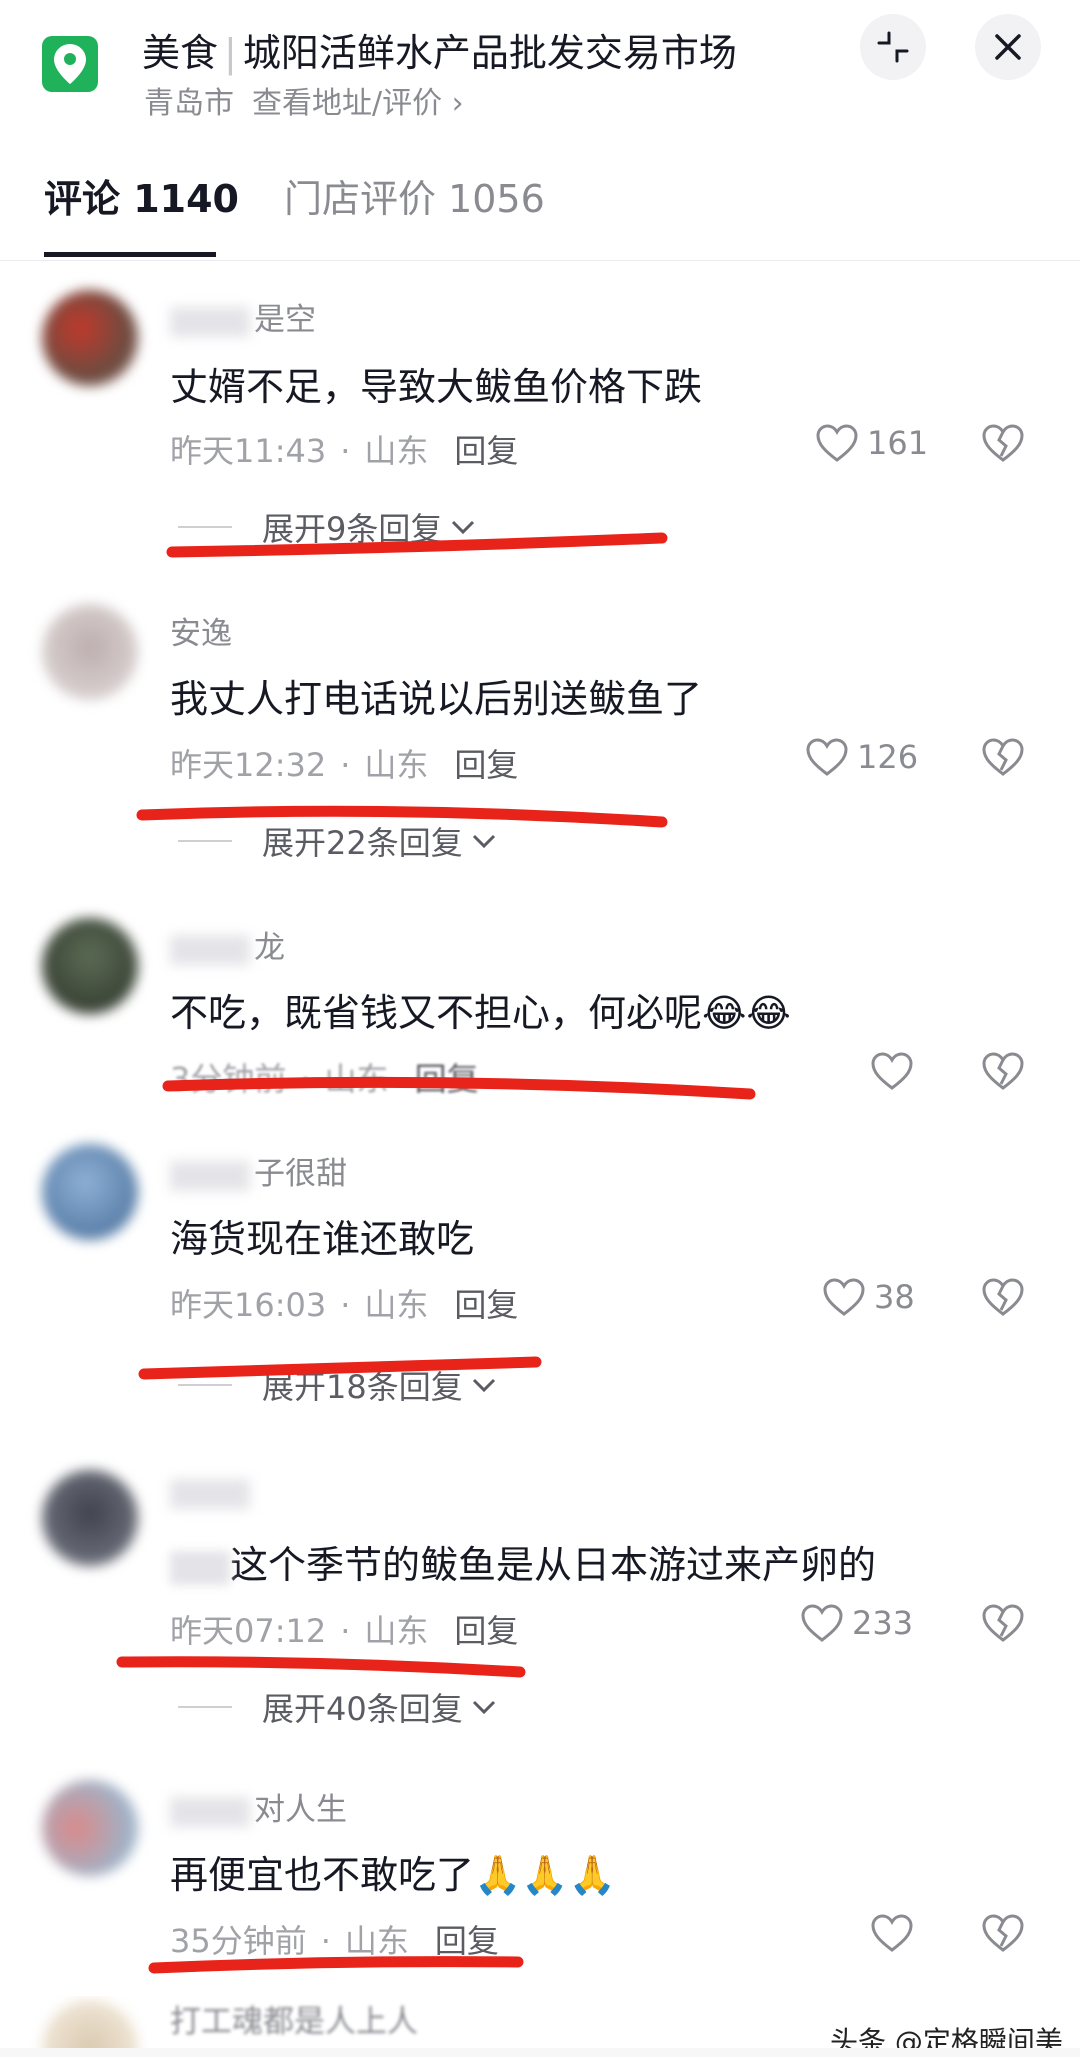 This screenshot has height=2060, width=1080. What do you see at coordinates (358, 103) in the screenshot?
I see `address-link: 查看地址/评价 ›` at bounding box center [358, 103].